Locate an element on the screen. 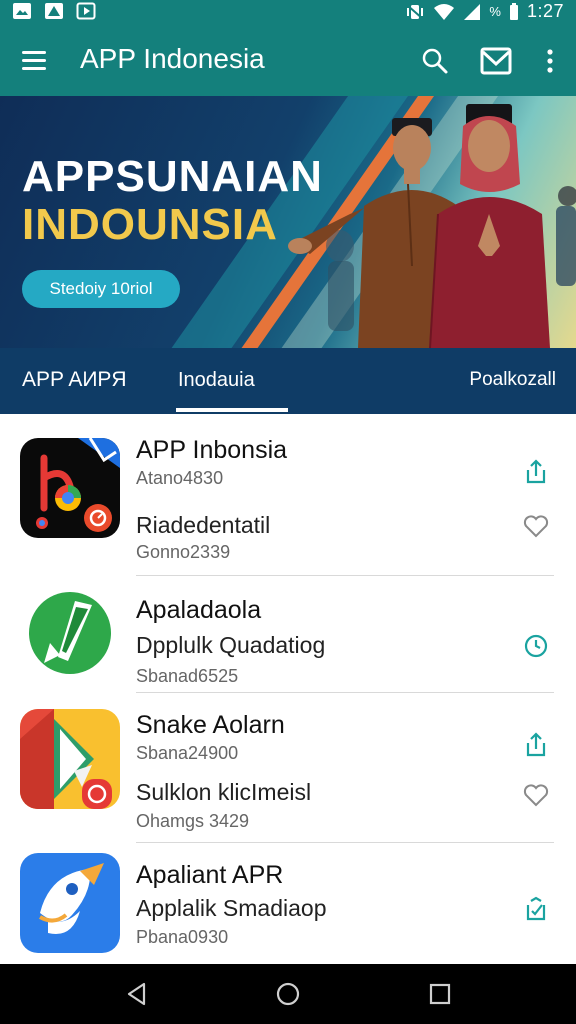 Image resolution: width=576 pixels, height=1024 pixels. home-icon is located at coordinates (288, 994).